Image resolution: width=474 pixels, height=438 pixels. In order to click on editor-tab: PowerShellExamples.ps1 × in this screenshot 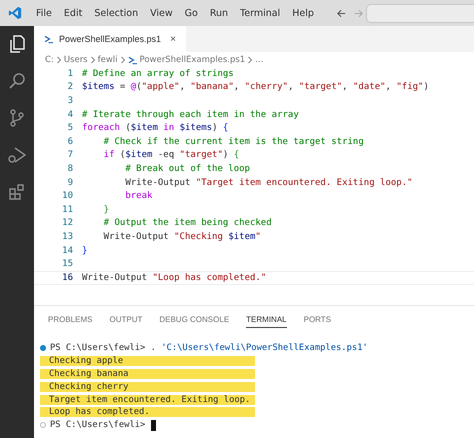, I will do `click(110, 39)`.